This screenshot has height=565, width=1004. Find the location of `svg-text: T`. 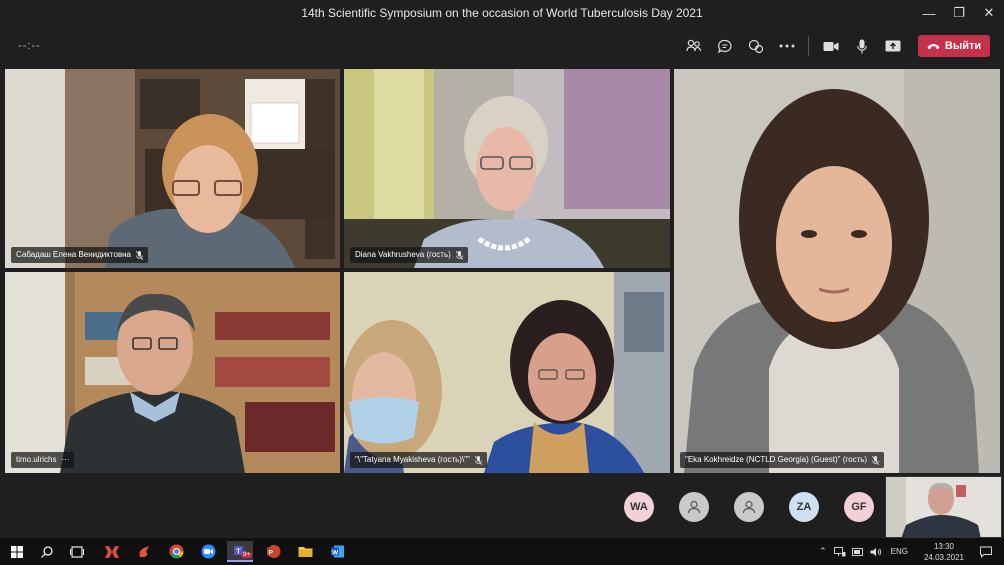

svg-text: T is located at coordinates (238, 551).